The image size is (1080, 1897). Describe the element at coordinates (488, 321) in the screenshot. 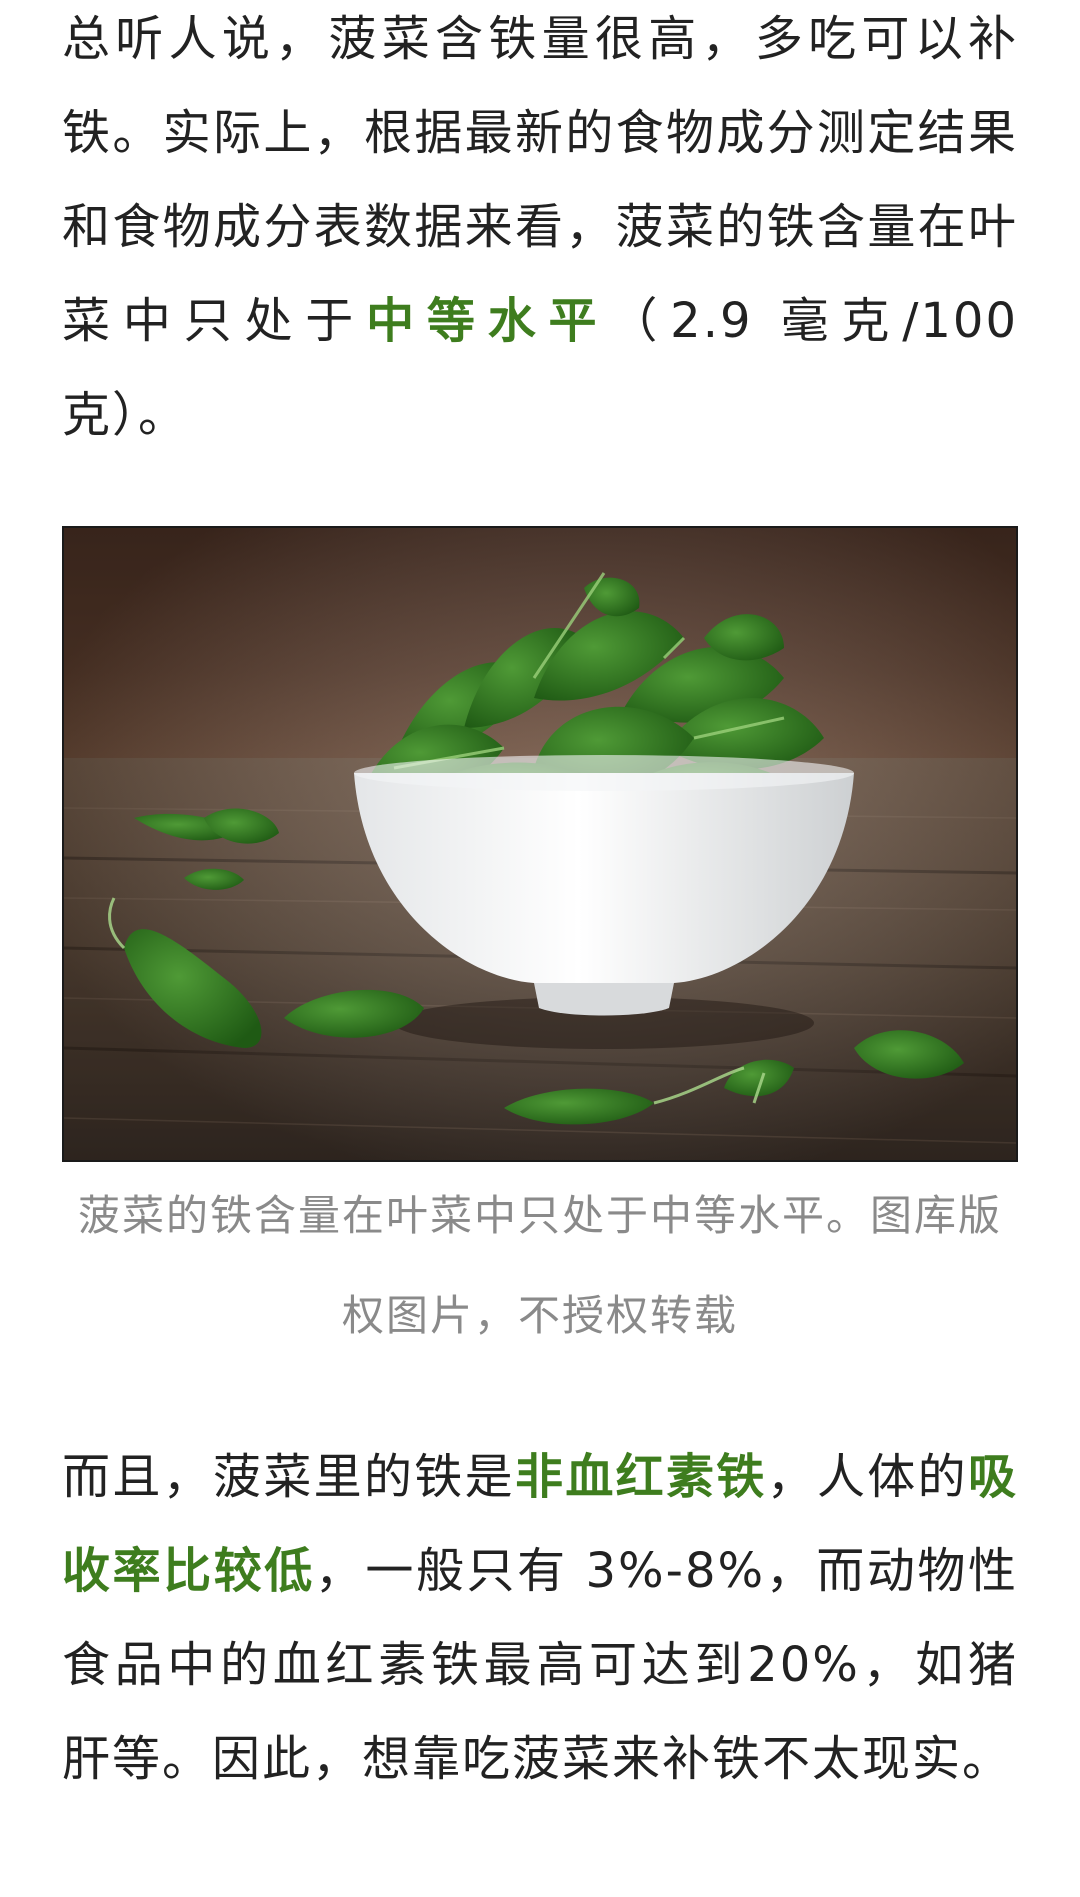

I see `highlight-medium-level: 中等水平` at that location.